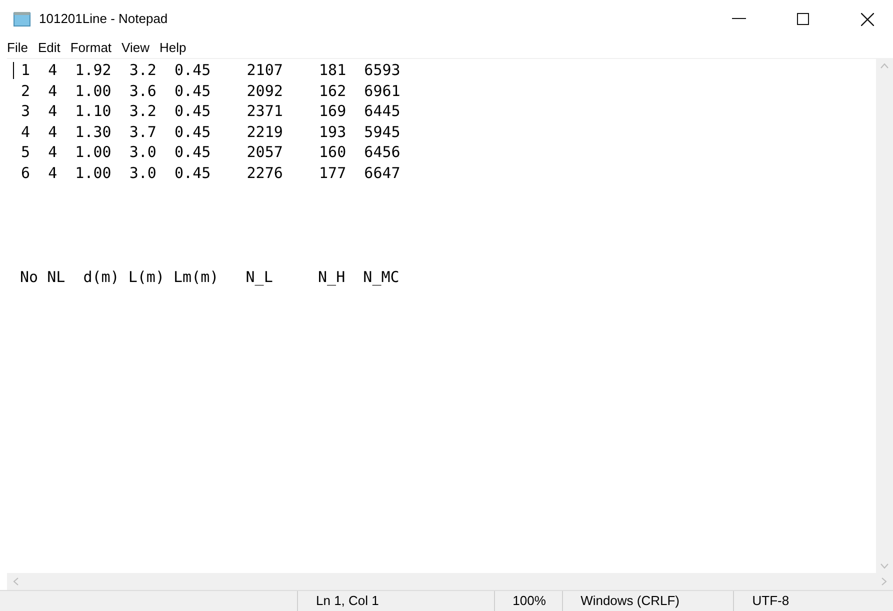 The width and height of the screenshot is (893, 611). What do you see at coordinates (630, 601) in the screenshot?
I see `status-text: Windows (CRLF)` at bounding box center [630, 601].